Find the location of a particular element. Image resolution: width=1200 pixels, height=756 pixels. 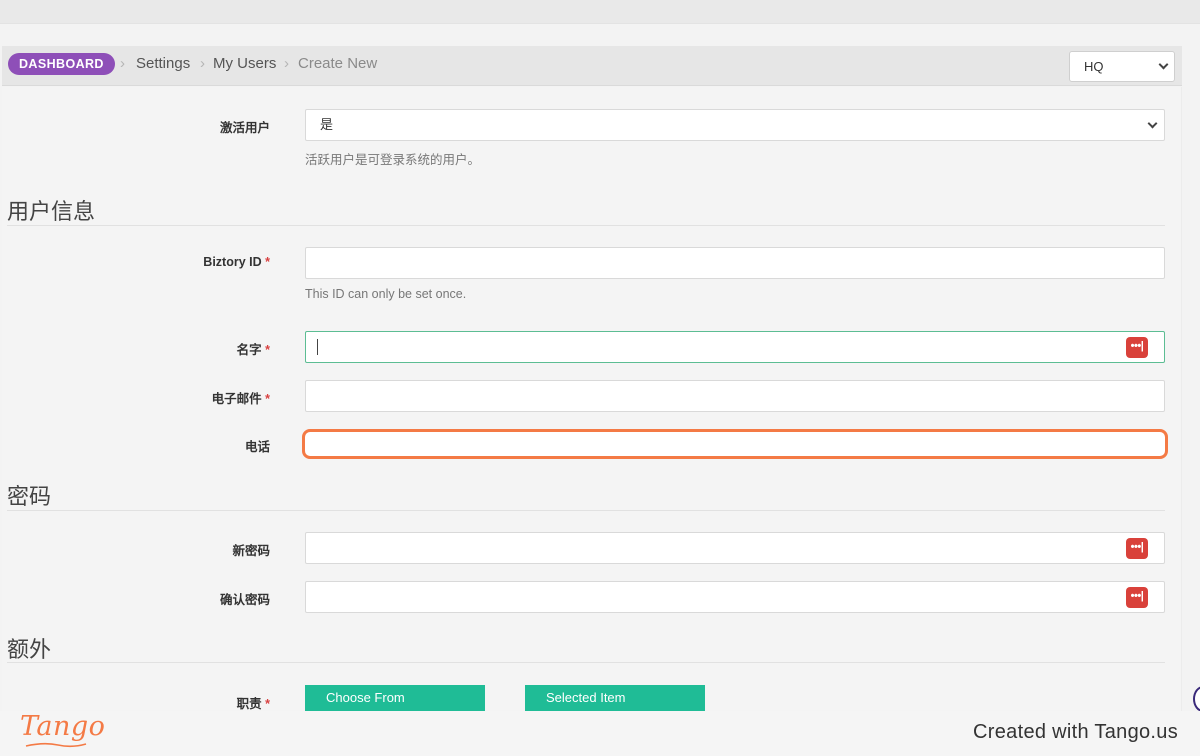

name-input: •••| is located at coordinates (735, 347).